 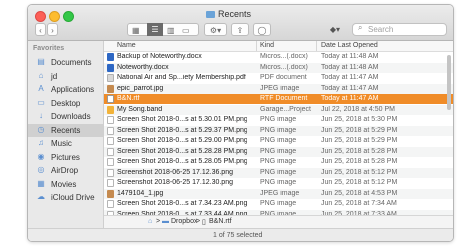 What do you see at coordinates (65, 170) in the screenshot?
I see `sidebar-item-airdrop: ◎ AirDrop` at bounding box center [65, 170].